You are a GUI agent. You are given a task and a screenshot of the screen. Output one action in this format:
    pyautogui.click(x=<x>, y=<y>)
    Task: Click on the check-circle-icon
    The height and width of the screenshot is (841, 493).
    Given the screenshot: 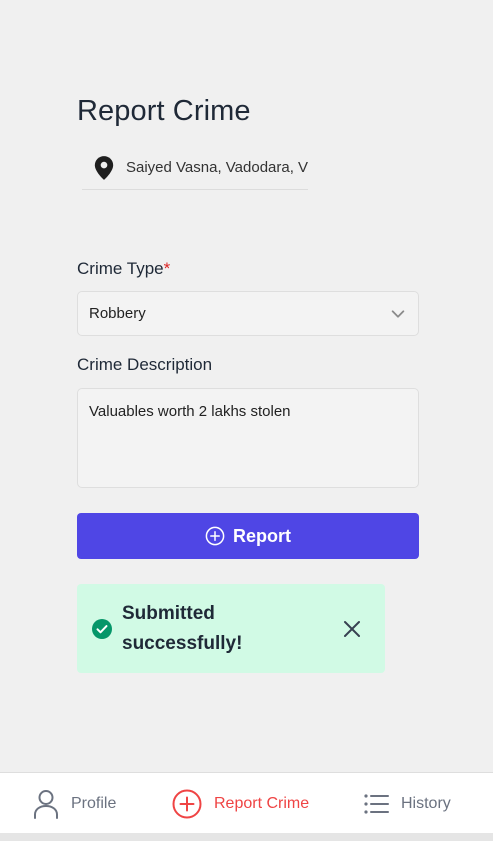 What is the action you would take?
    pyautogui.click(x=102, y=629)
    